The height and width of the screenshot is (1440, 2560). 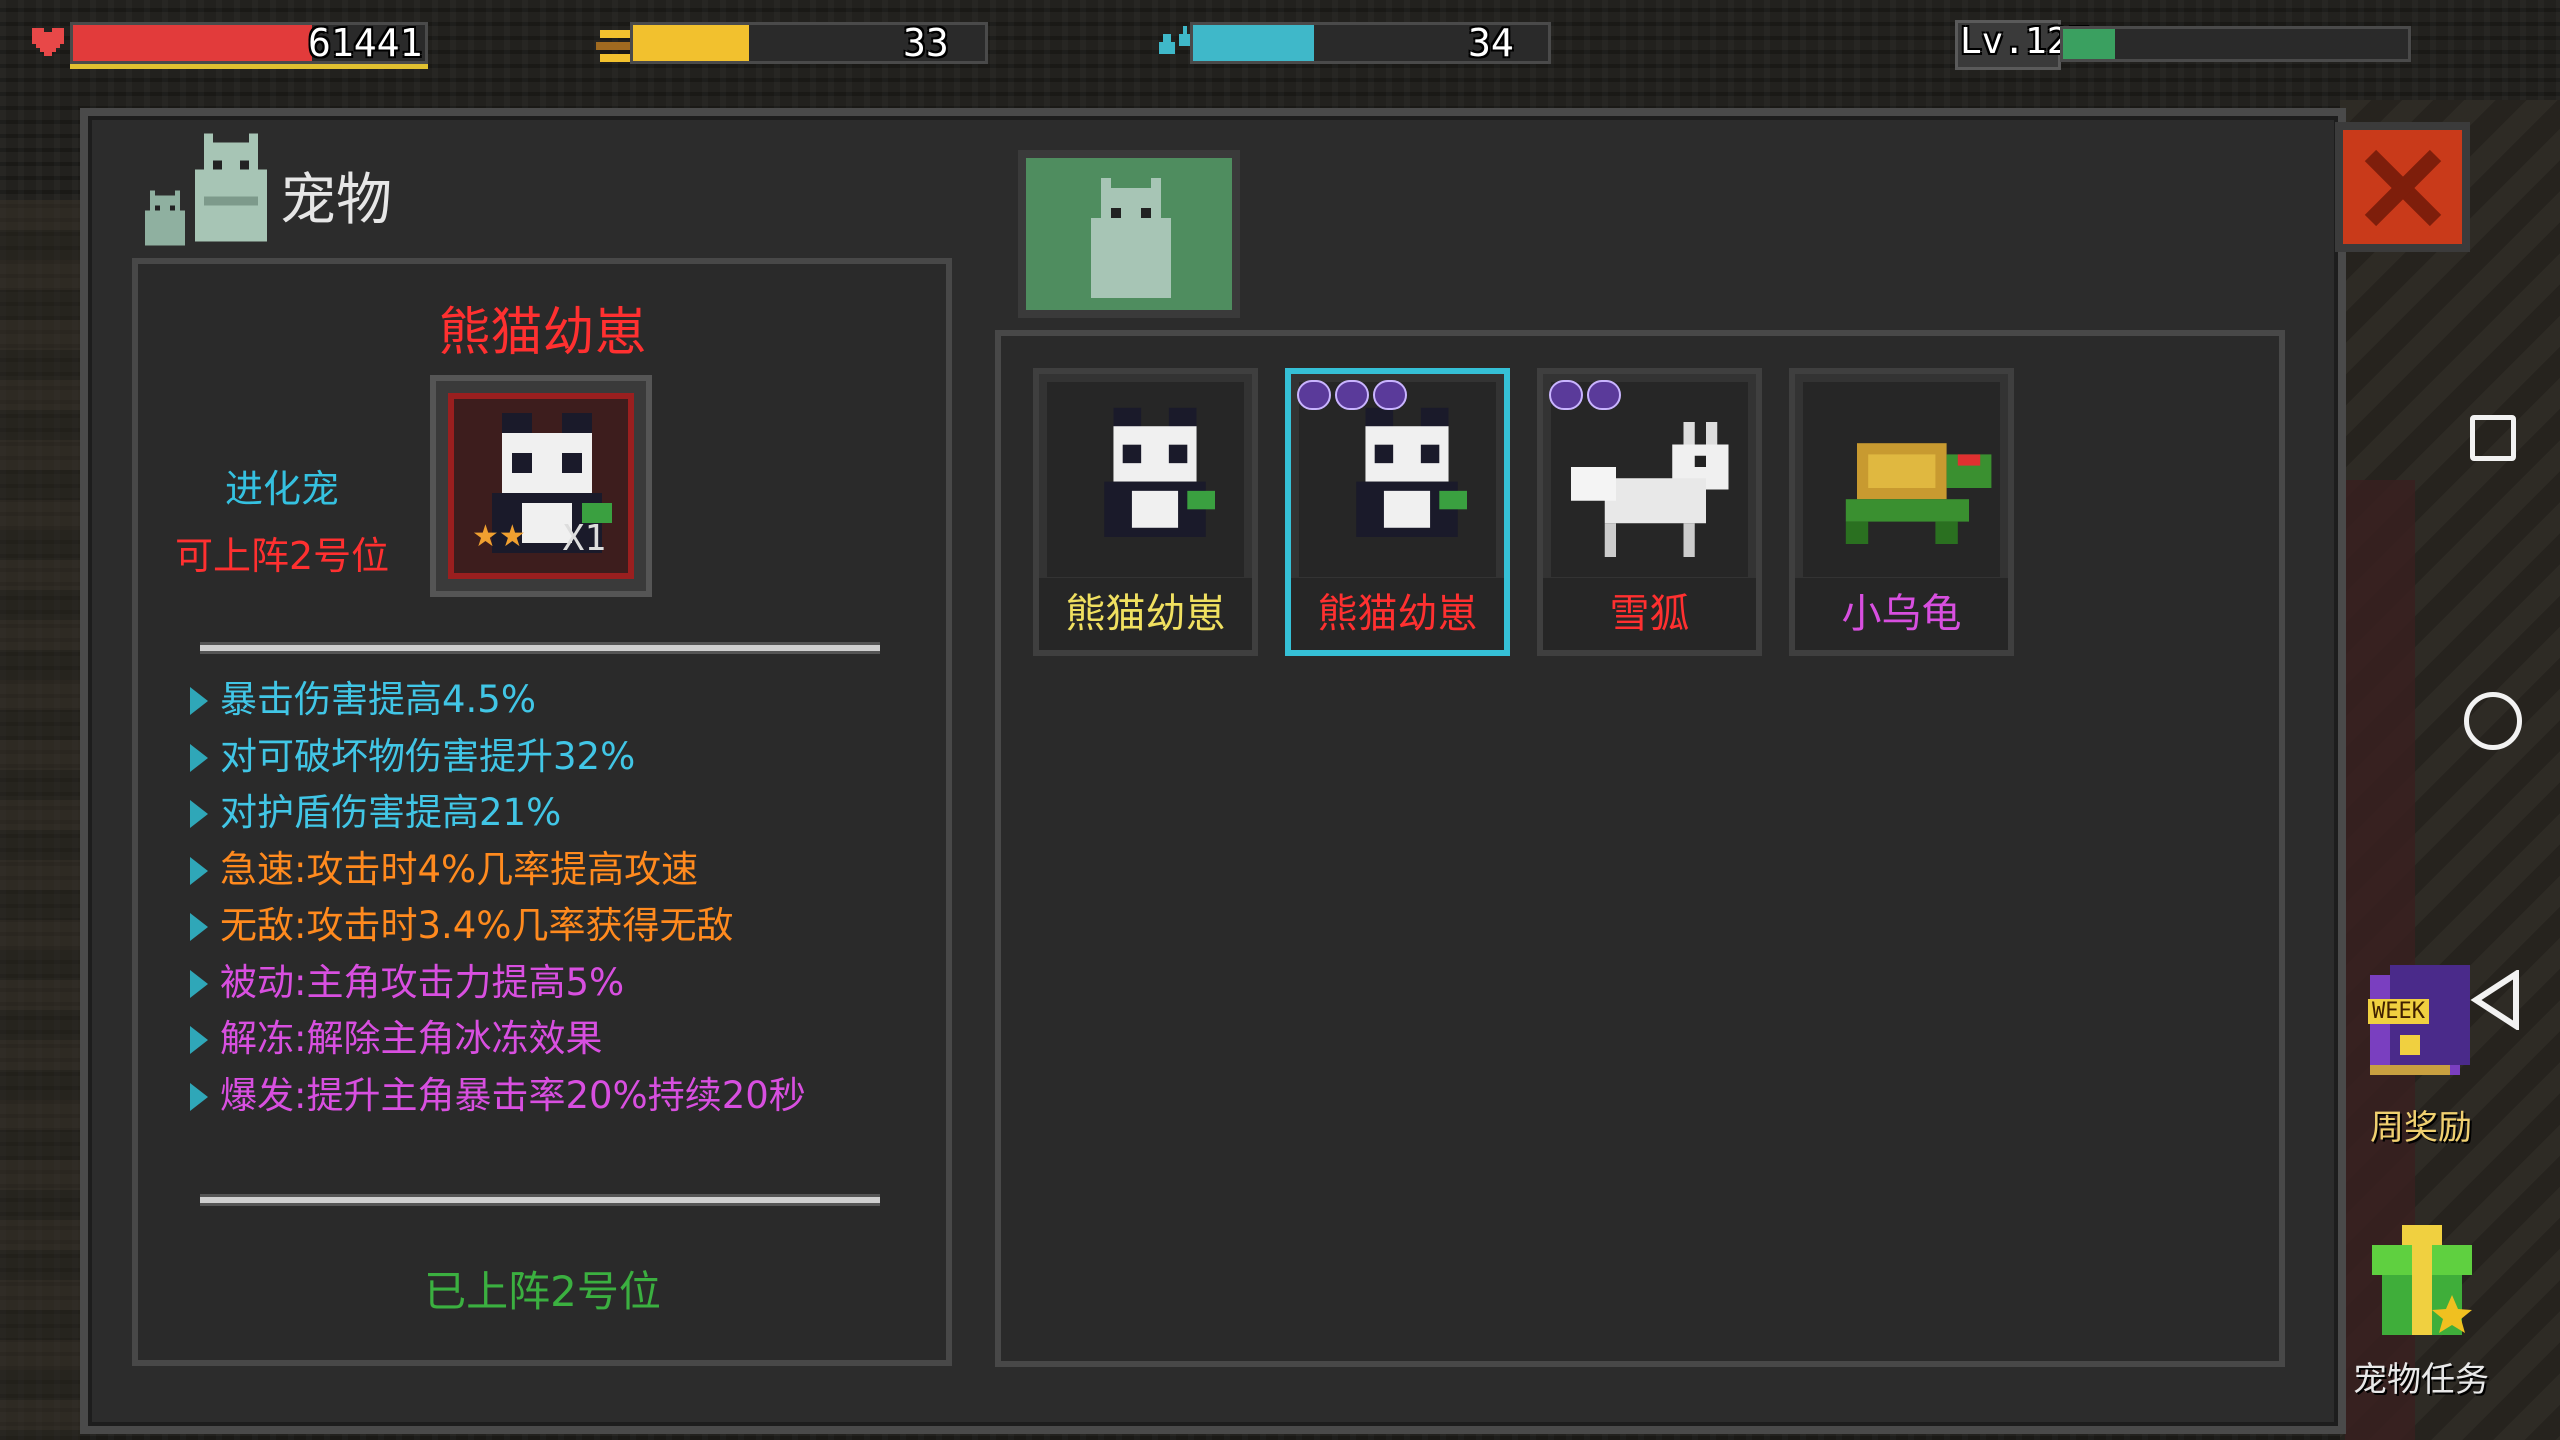 I want to click on panda-icon, so click(x=1145, y=479).